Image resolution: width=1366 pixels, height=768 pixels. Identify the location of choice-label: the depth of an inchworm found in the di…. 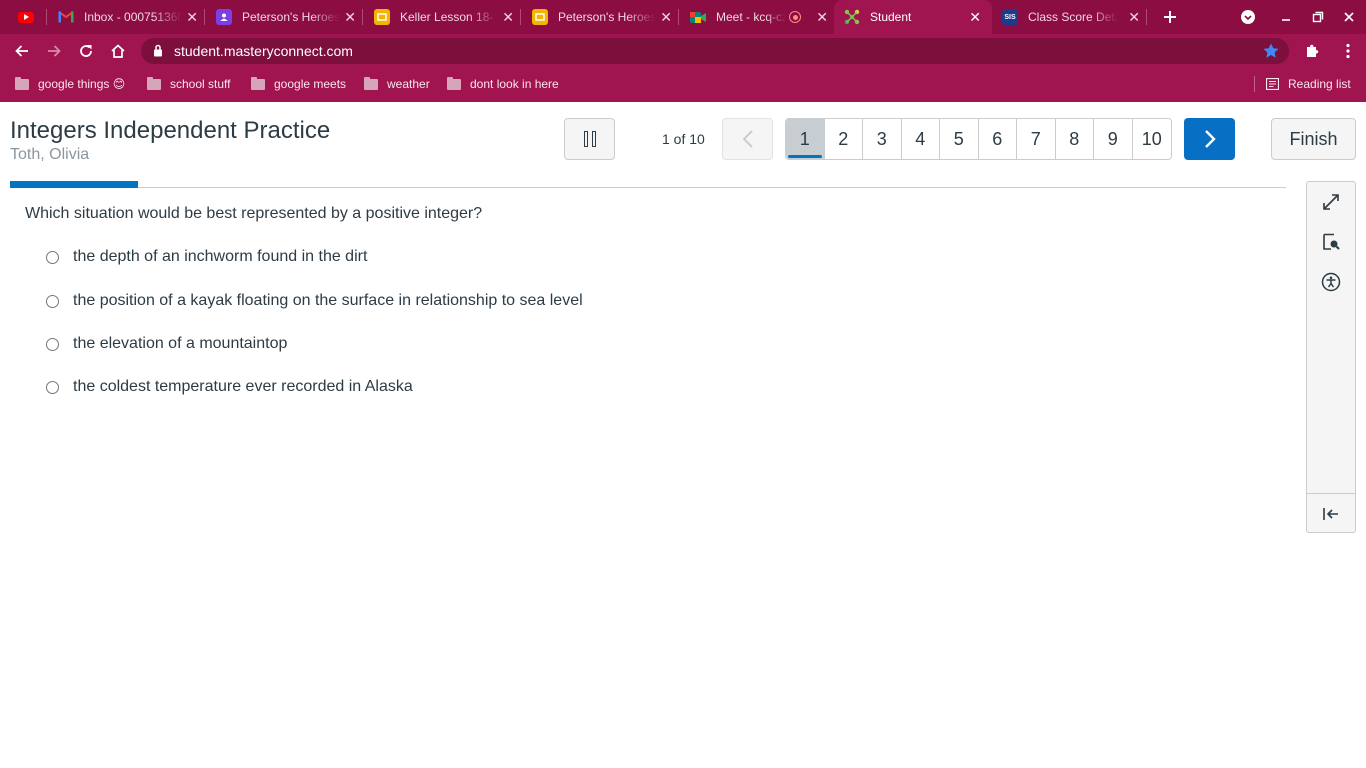
(220, 256).